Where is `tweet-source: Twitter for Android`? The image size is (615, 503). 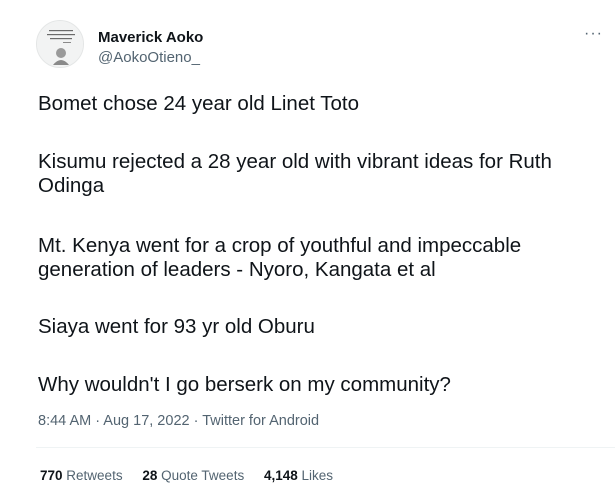
tweet-source: Twitter for Android is located at coordinates (260, 421).